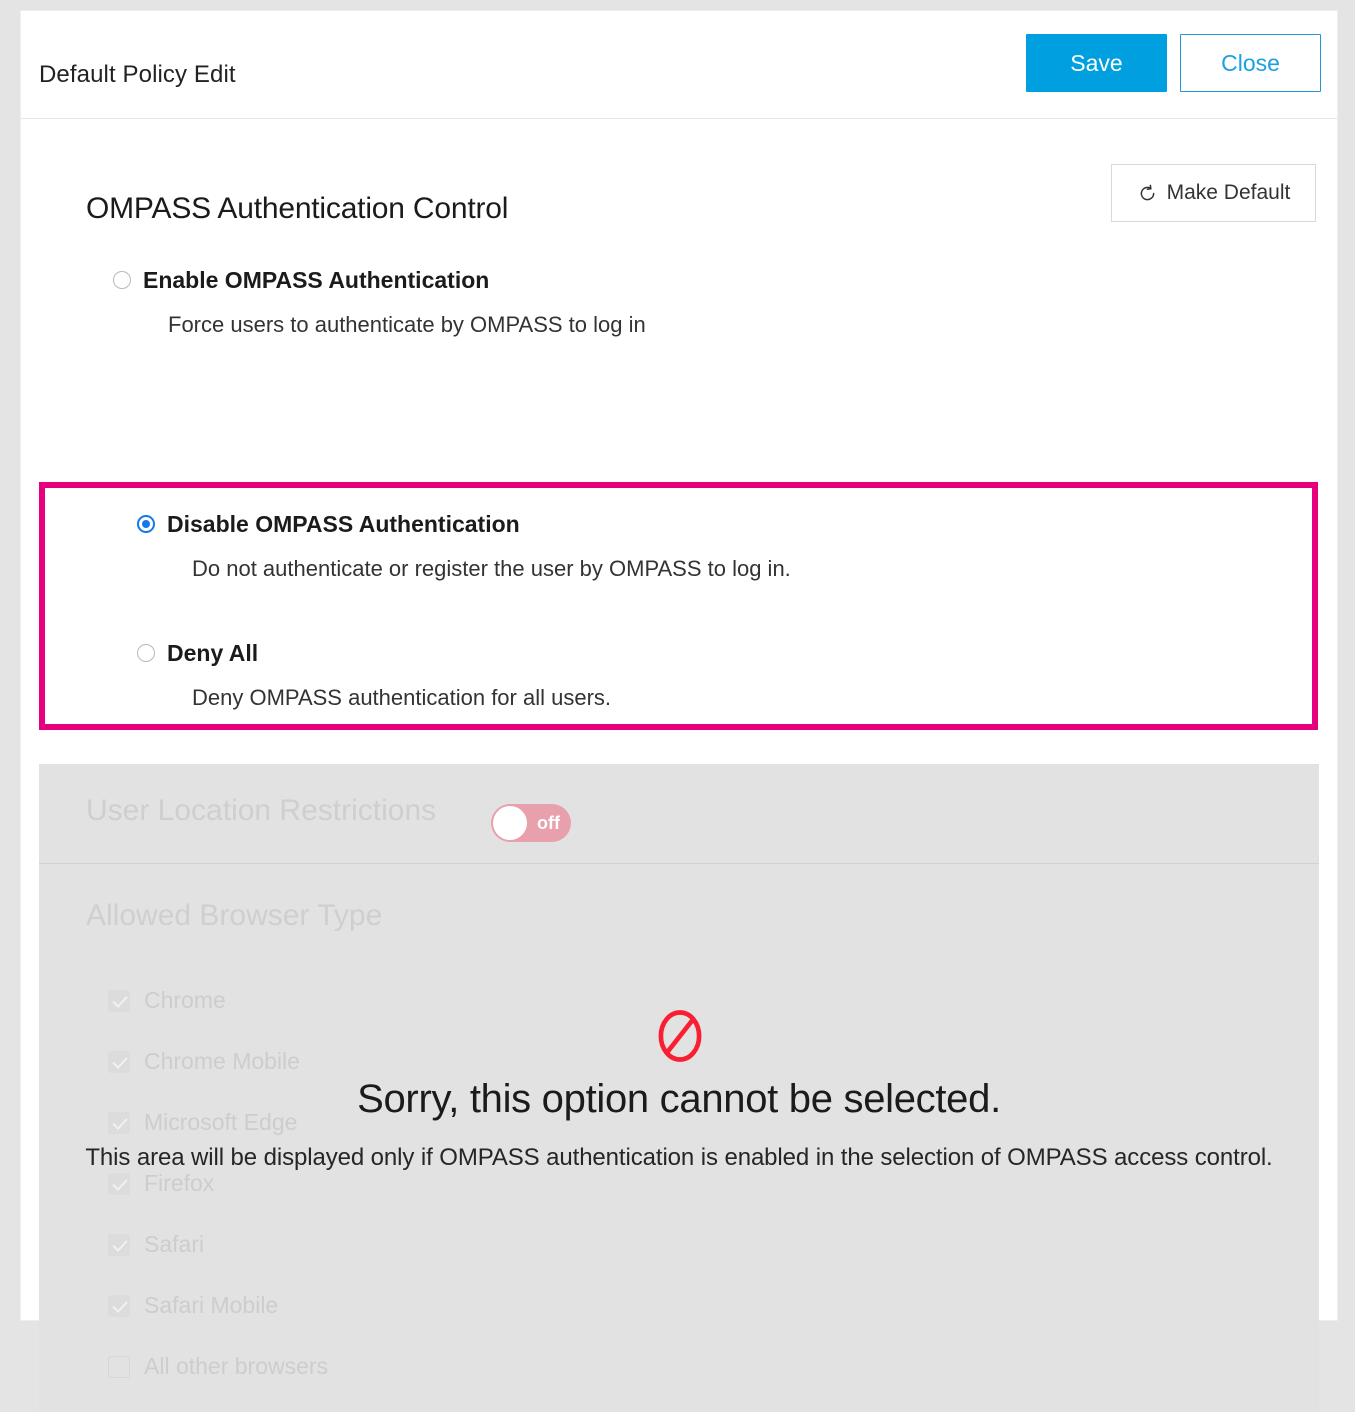 The image size is (1355, 1412). I want to click on radio-option-deny-all-label: Deny All, so click(213, 653).